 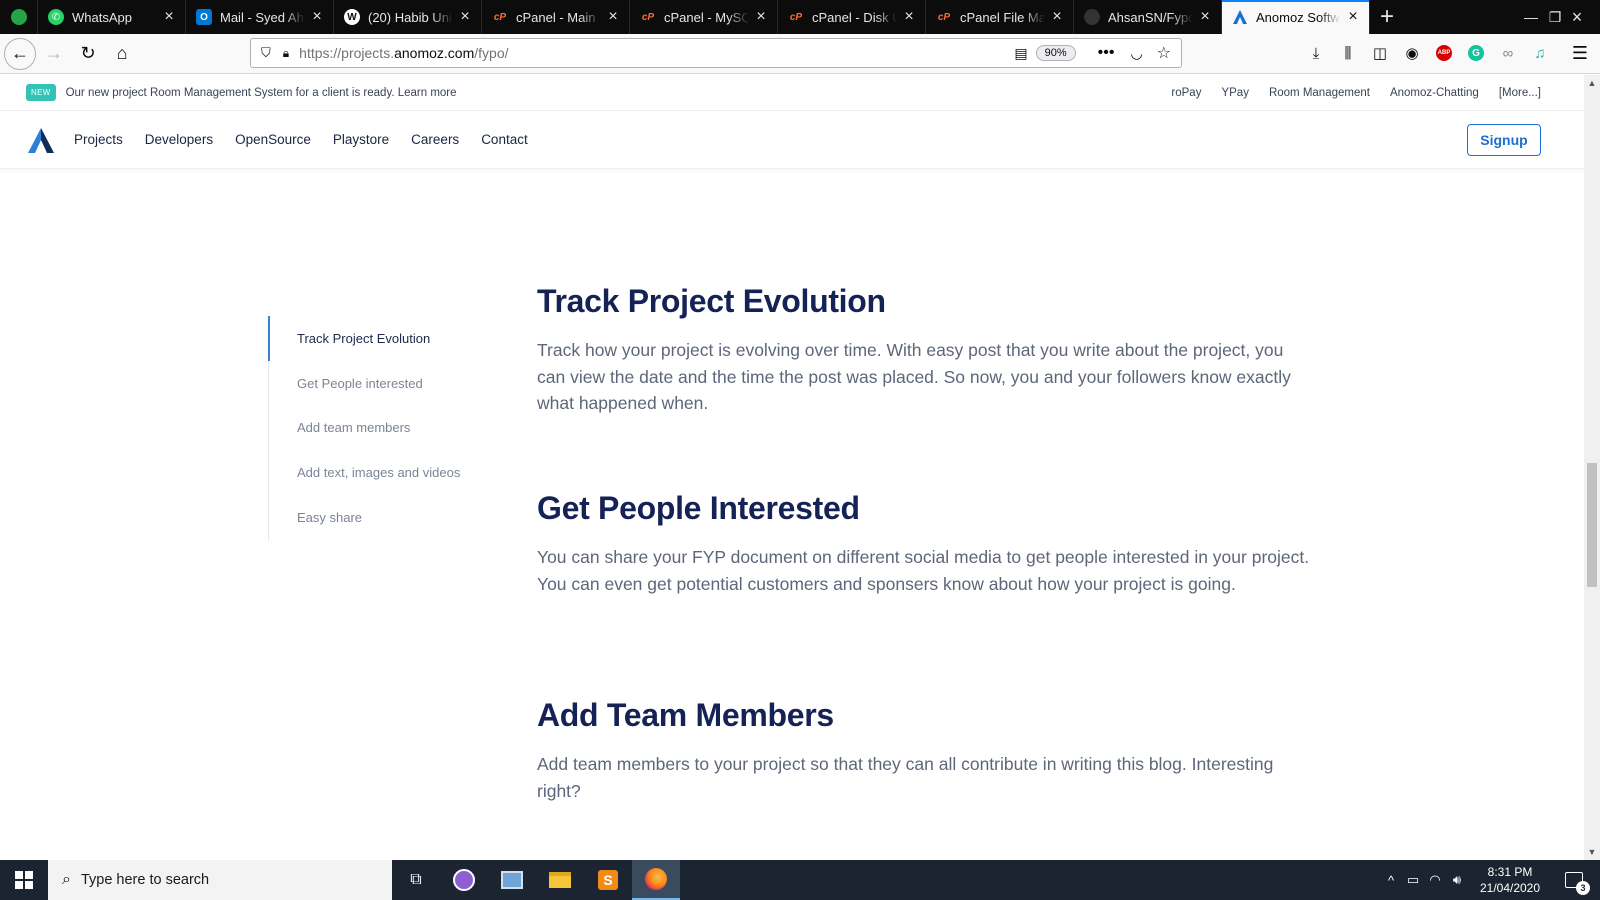 I want to click on url-path: /fypo/, so click(x=491, y=53).